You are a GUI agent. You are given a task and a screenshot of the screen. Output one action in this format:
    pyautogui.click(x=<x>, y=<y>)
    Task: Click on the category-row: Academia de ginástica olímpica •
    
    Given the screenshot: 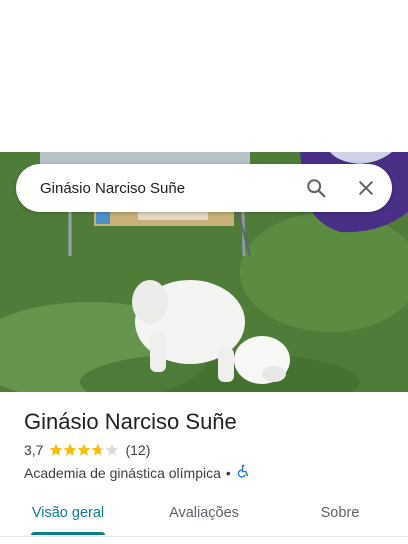 What is the action you would take?
    pyautogui.click(x=208, y=472)
    